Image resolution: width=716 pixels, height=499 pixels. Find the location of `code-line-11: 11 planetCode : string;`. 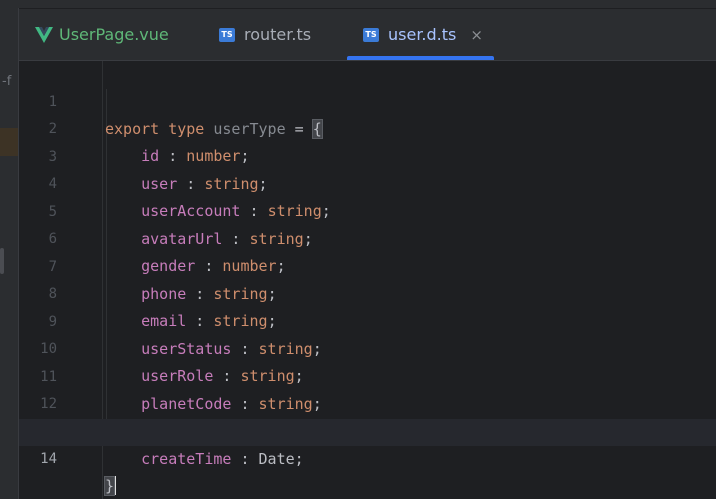

code-line-11: 11 planetCode : string; is located at coordinates (367, 375).